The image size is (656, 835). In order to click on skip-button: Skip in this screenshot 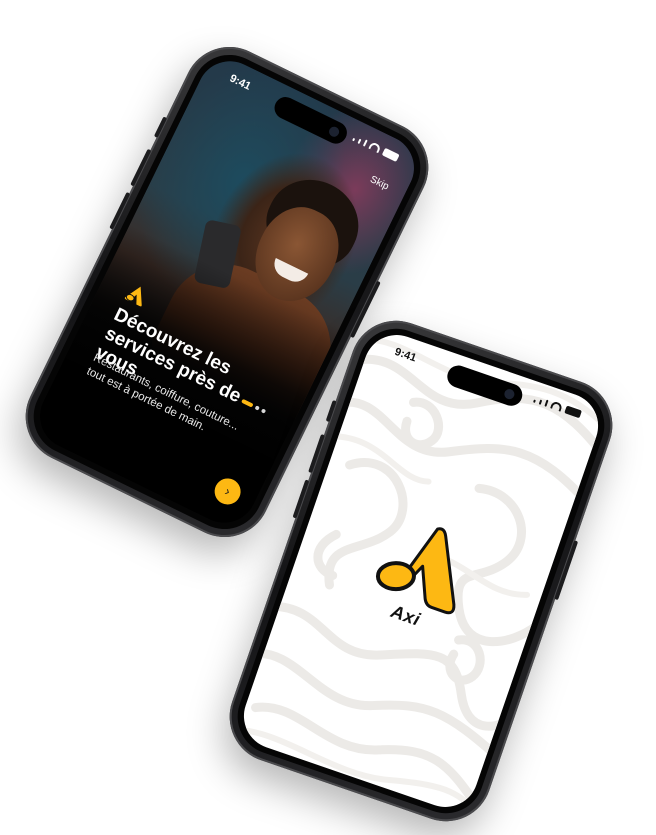, I will do `click(379, 183)`.